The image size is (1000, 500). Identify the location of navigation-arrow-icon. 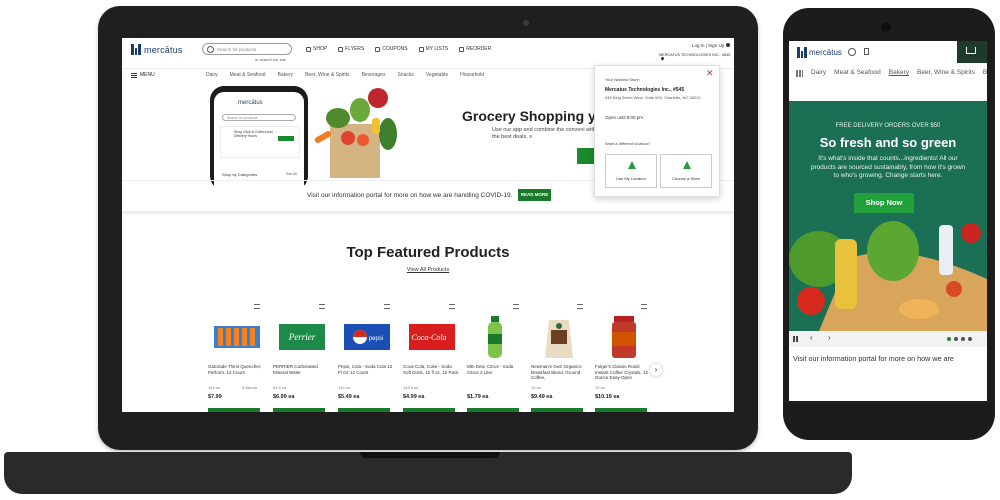
(632, 165).